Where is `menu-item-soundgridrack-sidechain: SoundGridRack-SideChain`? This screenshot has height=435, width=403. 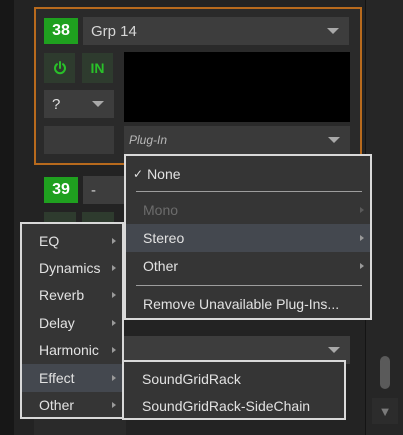 menu-item-soundgridrack-sidechain: SoundGridRack-SideChain is located at coordinates (234, 405).